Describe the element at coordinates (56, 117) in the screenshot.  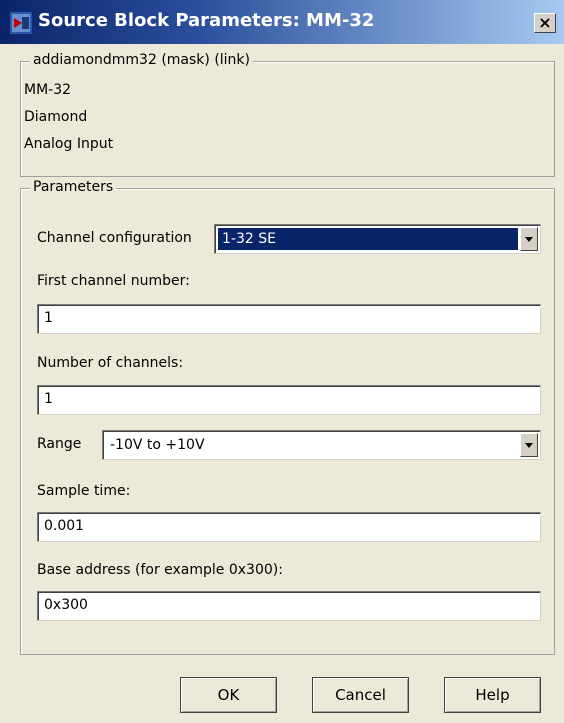
I see `description-line-vendor: Diamond` at that location.